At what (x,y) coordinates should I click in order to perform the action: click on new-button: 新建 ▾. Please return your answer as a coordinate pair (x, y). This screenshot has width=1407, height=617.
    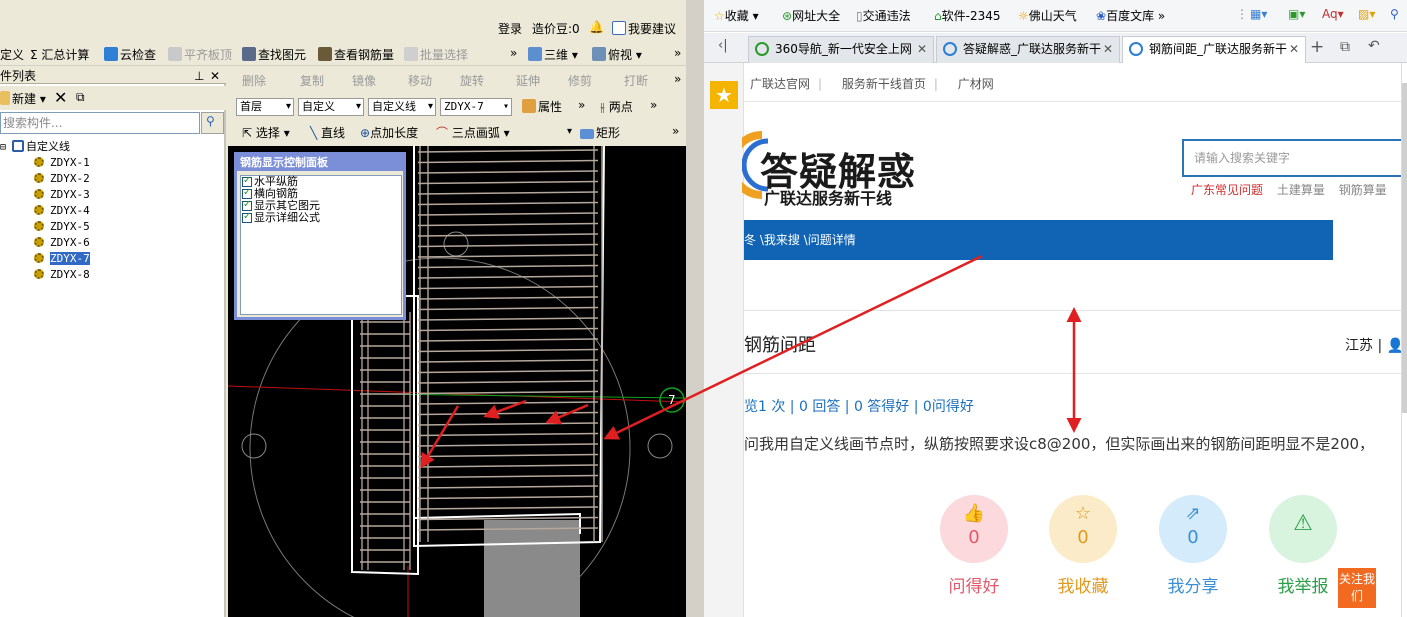
    Looking at the image, I should click on (23, 98).